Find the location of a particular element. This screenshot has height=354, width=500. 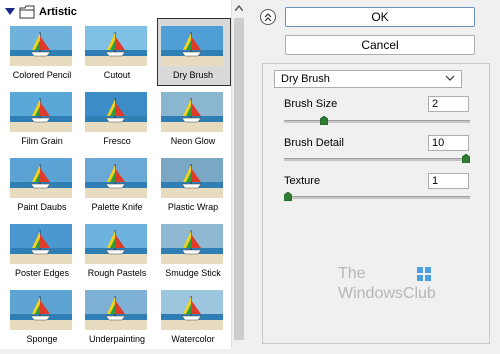

filter-thumbnail-label: Plastic Wrap is located at coordinates (193, 207).